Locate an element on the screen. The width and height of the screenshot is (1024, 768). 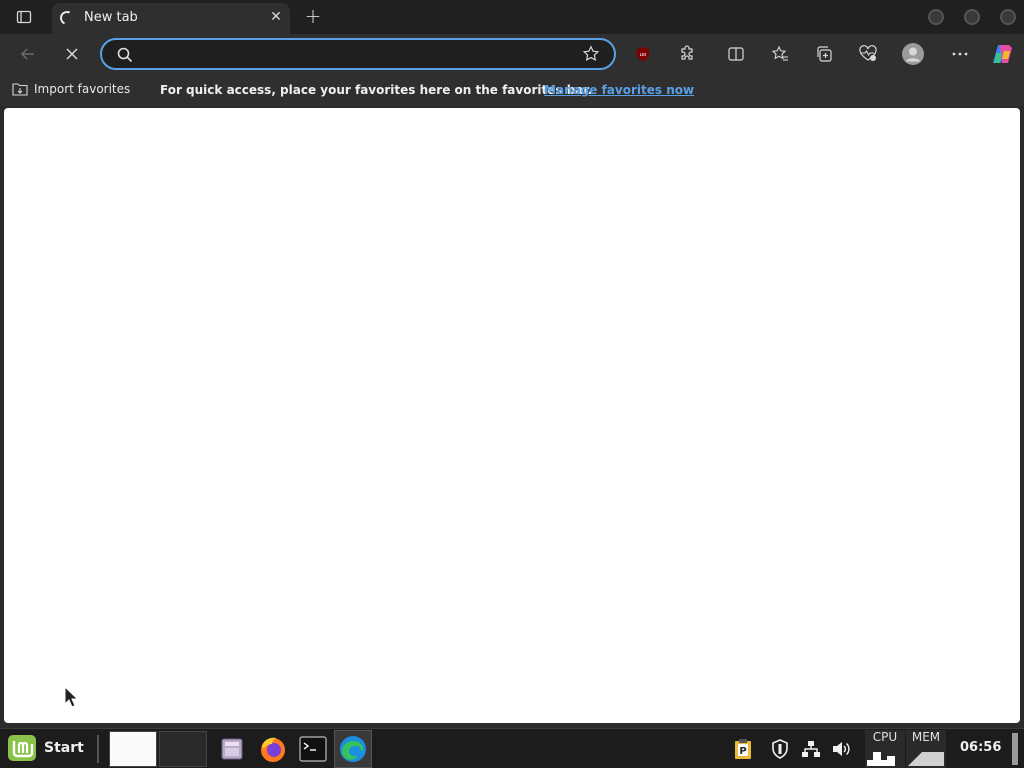
stop-loading-button is located at coordinates (72, 54).